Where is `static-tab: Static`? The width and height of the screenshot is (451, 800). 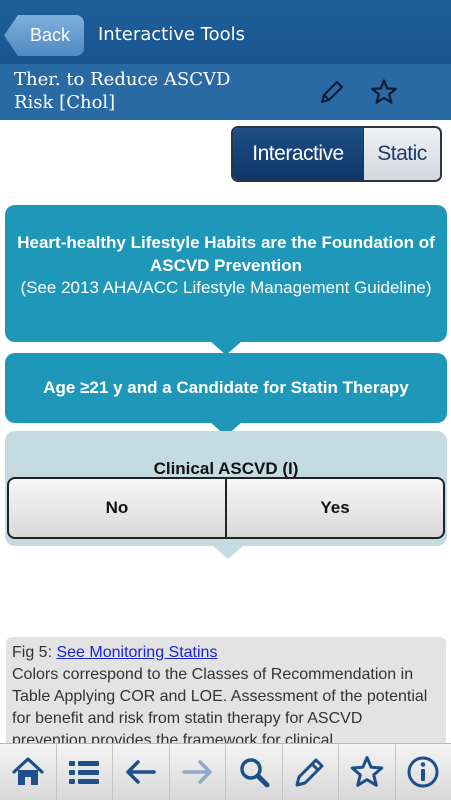 static-tab: Static is located at coordinates (402, 154).